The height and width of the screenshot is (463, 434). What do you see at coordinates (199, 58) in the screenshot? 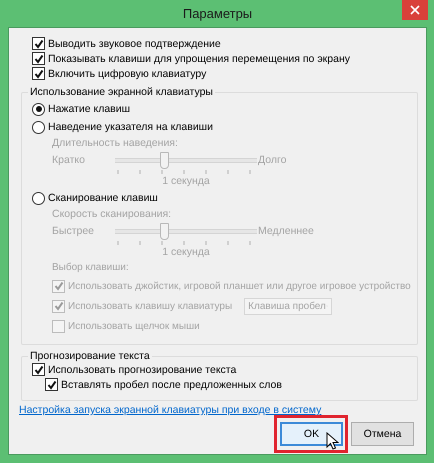
I see `checkbox-label: Показывать клавиши для упрощения перемещения по экрану` at bounding box center [199, 58].